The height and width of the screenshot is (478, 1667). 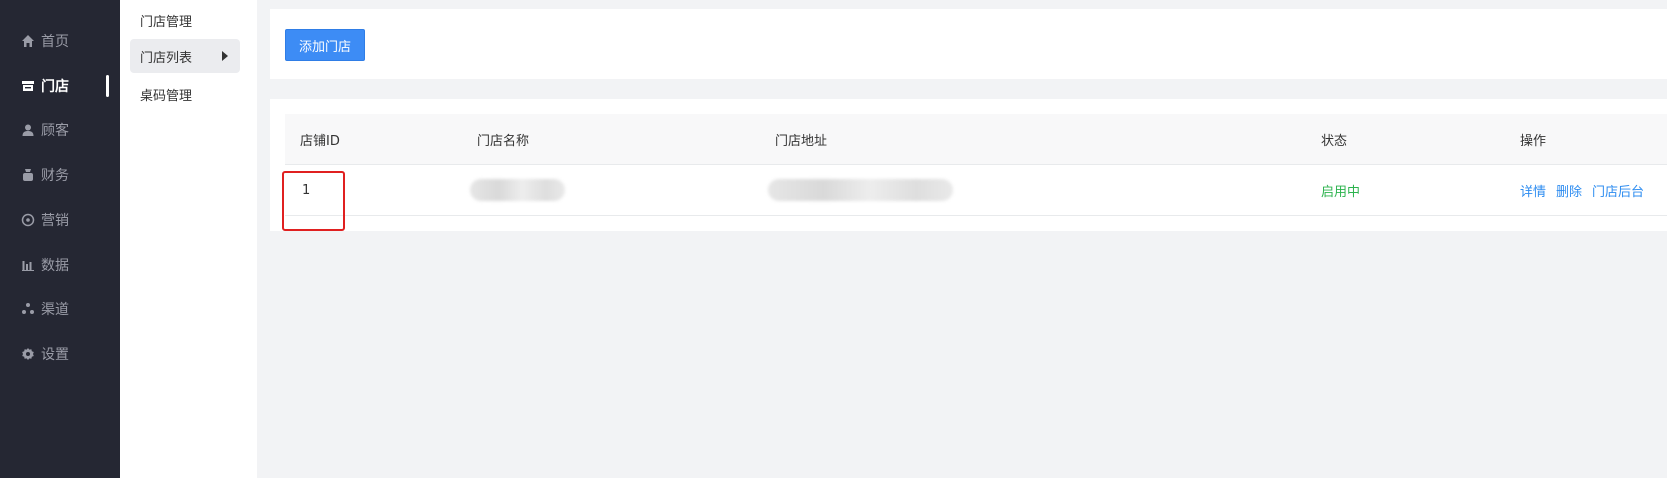 What do you see at coordinates (968, 44) in the screenshot?
I see `action-card: 添加门店` at bounding box center [968, 44].